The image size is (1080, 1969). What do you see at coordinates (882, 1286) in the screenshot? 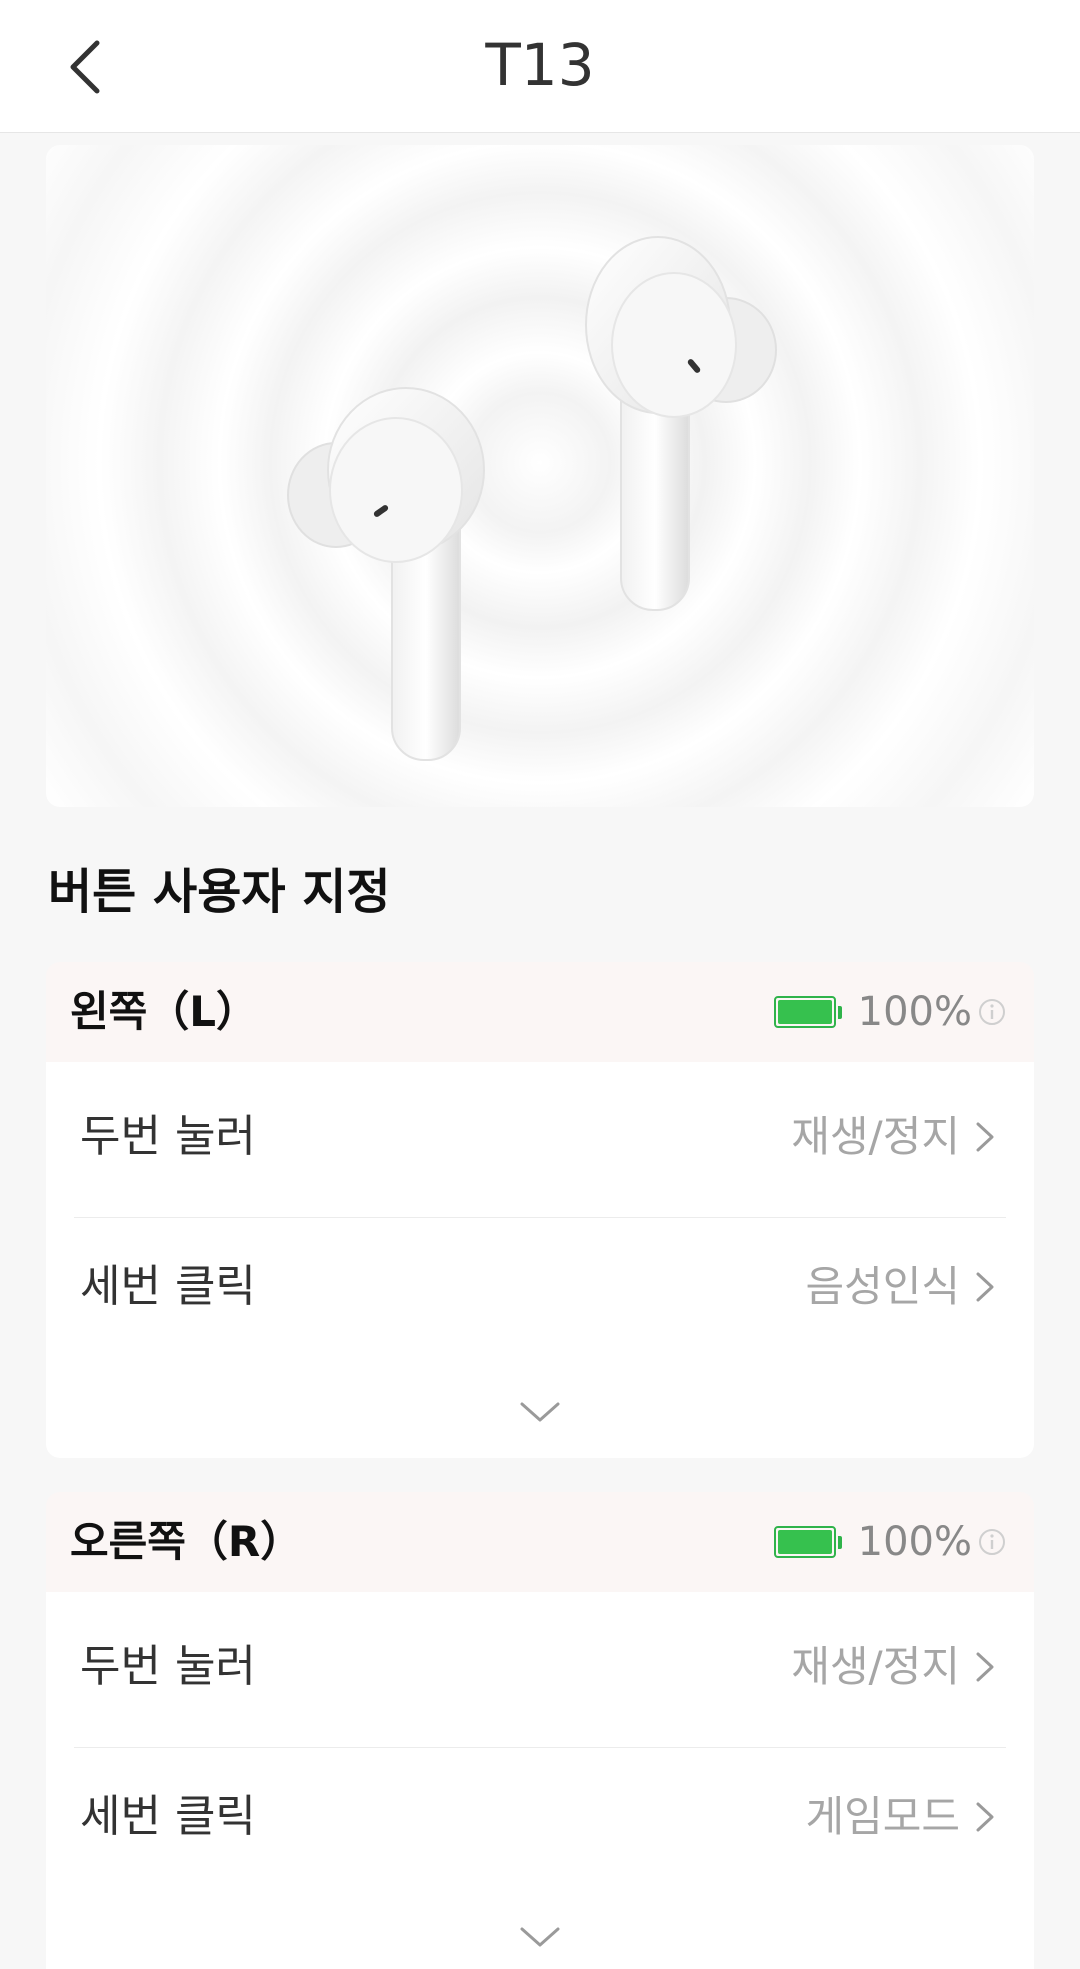
I see `row-value: 음성인식` at bounding box center [882, 1286].